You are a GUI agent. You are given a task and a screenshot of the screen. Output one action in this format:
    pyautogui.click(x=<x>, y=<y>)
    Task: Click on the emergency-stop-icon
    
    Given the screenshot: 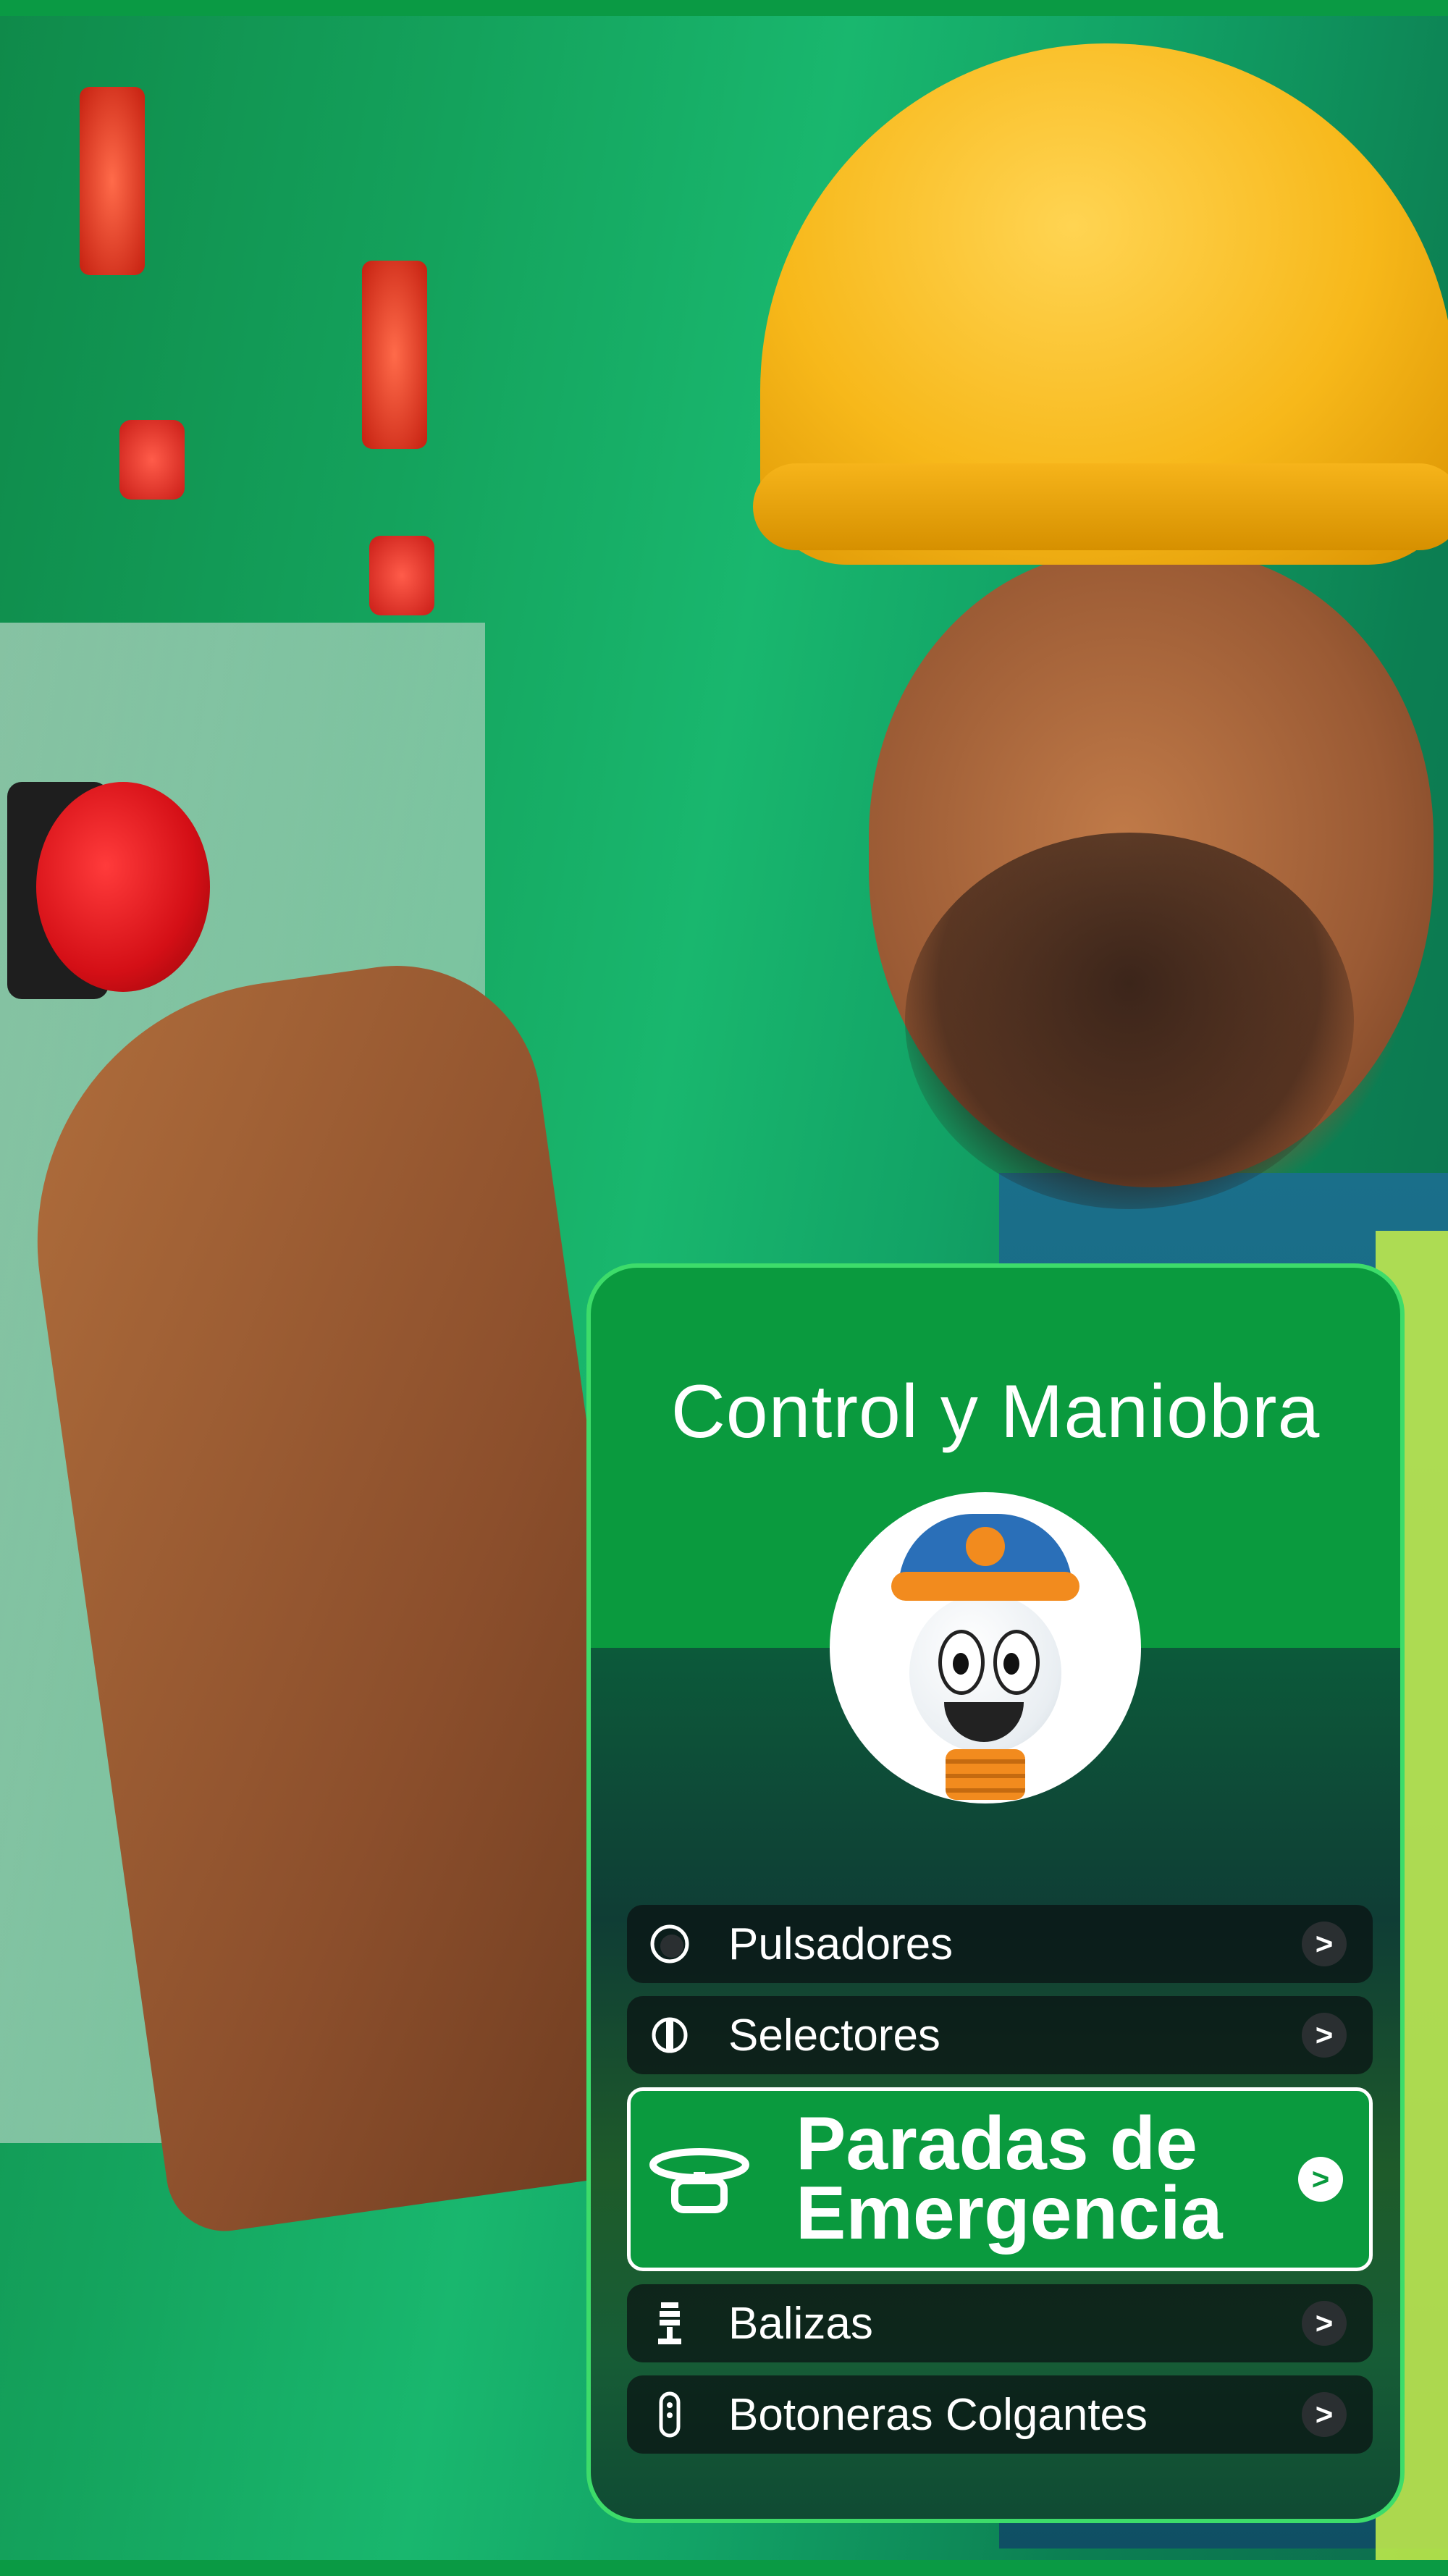 What is the action you would take?
    pyautogui.click(x=699, y=2179)
    